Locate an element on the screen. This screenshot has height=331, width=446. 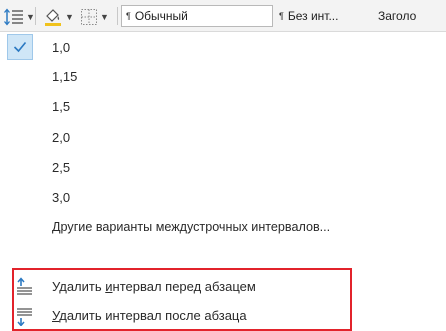
menu-item-spacing-1-0: 1,0 is located at coordinates (223, 47).